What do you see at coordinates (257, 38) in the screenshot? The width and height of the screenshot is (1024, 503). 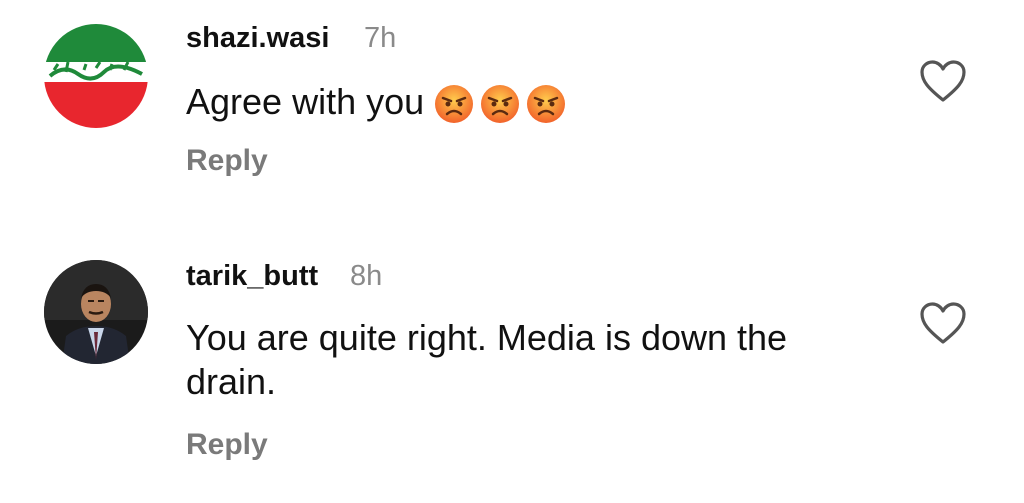 I see `comment-username: shazi.wasi` at bounding box center [257, 38].